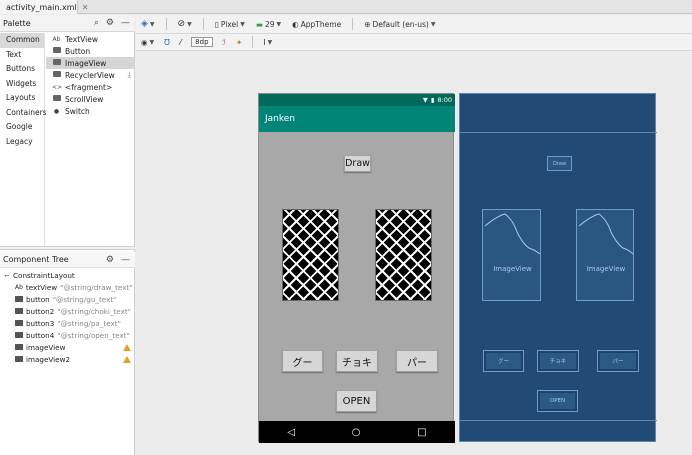 This screenshot has height=455, width=692. What do you see at coordinates (239, 42) in the screenshot?
I see `infer-constraints-icon: ✦` at bounding box center [239, 42].